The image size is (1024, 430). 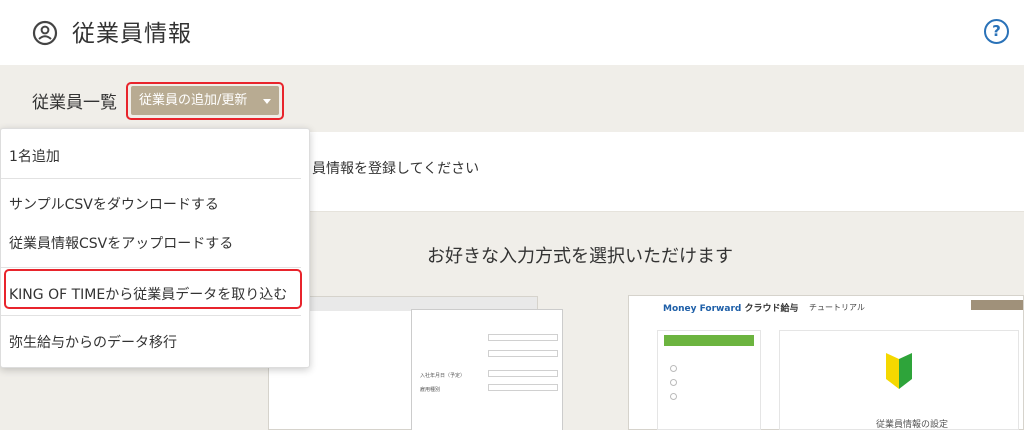 What do you see at coordinates (396, 169) in the screenshot?
I see `register-message: 員情報を登録してください` at bounding box center [396, 169].